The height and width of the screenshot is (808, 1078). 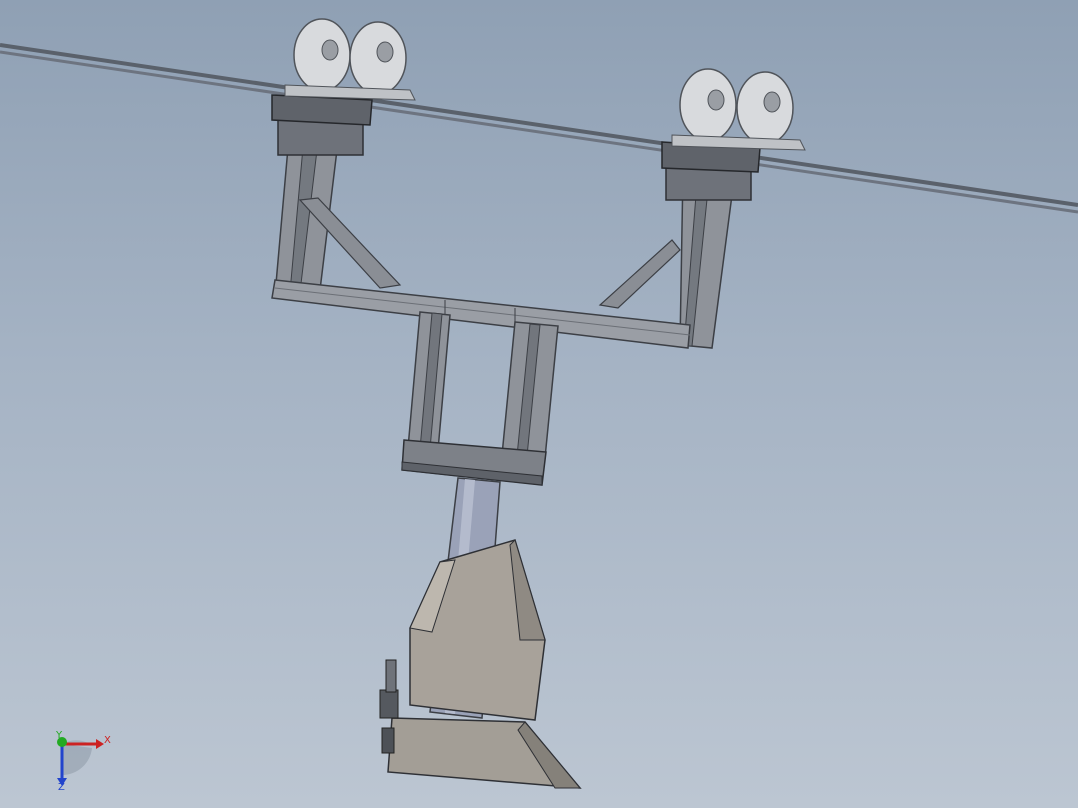 What do you see at coordinates (61, 787) in the screenshot?
I see `z-axis-label: Z` at bounding box center [61, 787].